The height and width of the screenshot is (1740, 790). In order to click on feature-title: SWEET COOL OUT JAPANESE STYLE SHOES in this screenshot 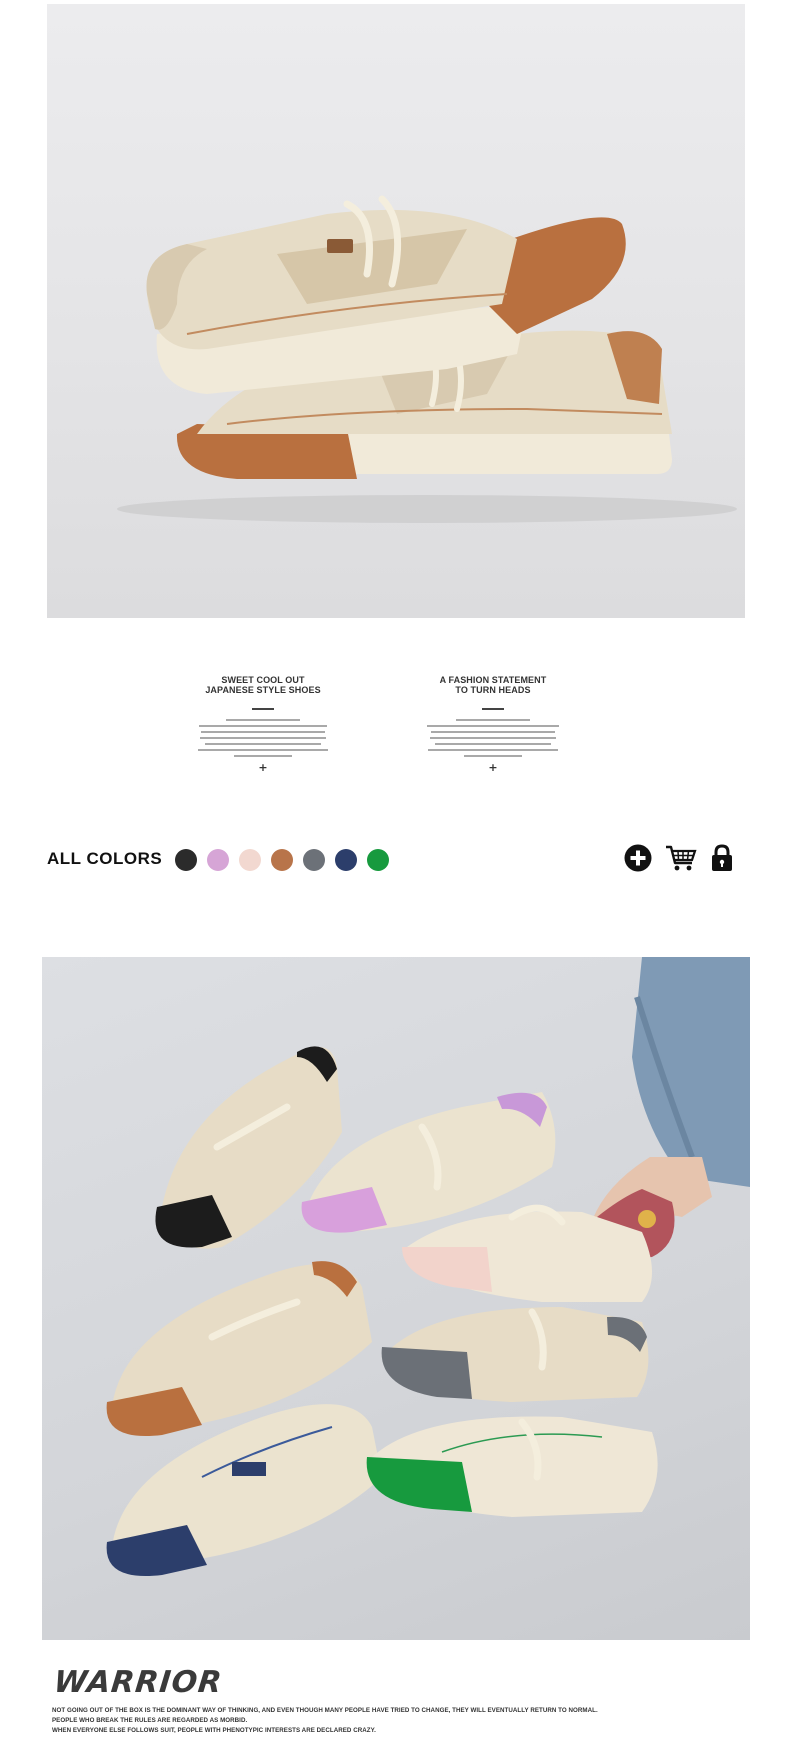, I will do `click(263, 685)`.